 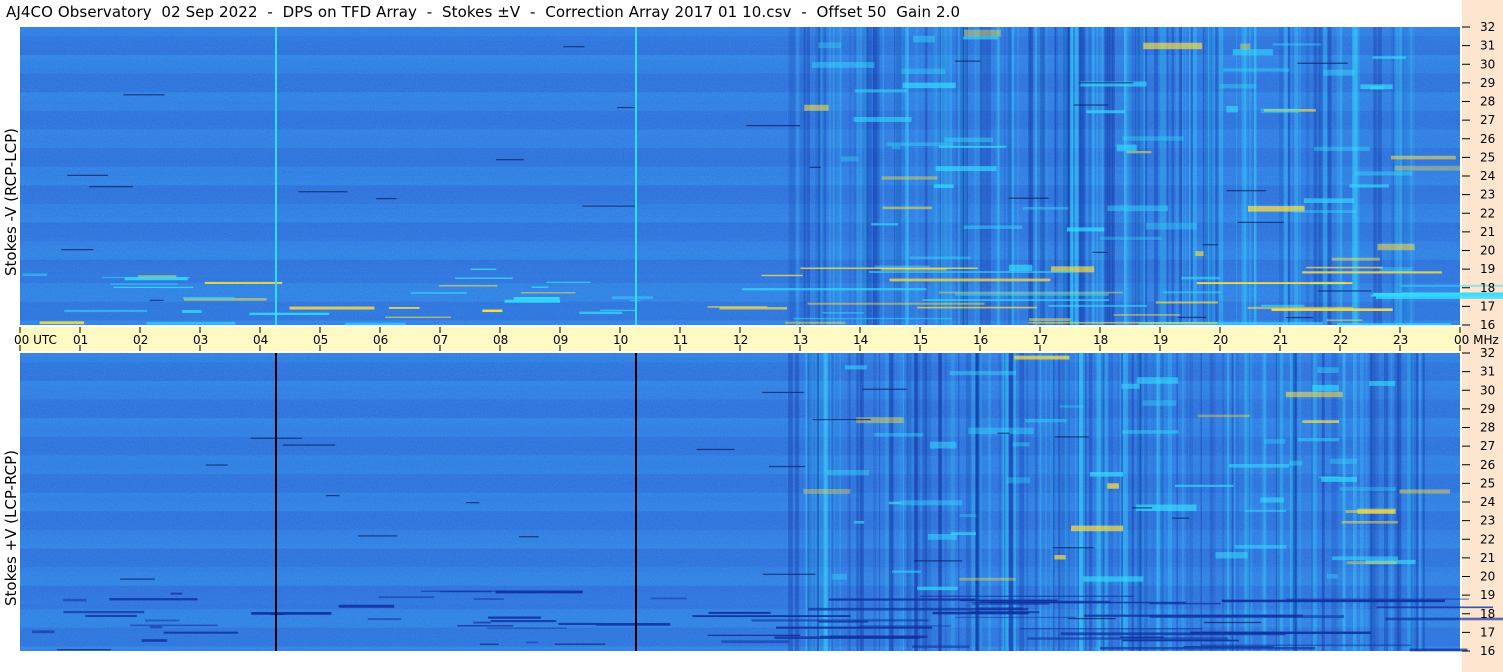 I want to click on y-axis-label-bottom: Stokes +V (LCP-RCP), so click(x=11, y=528).